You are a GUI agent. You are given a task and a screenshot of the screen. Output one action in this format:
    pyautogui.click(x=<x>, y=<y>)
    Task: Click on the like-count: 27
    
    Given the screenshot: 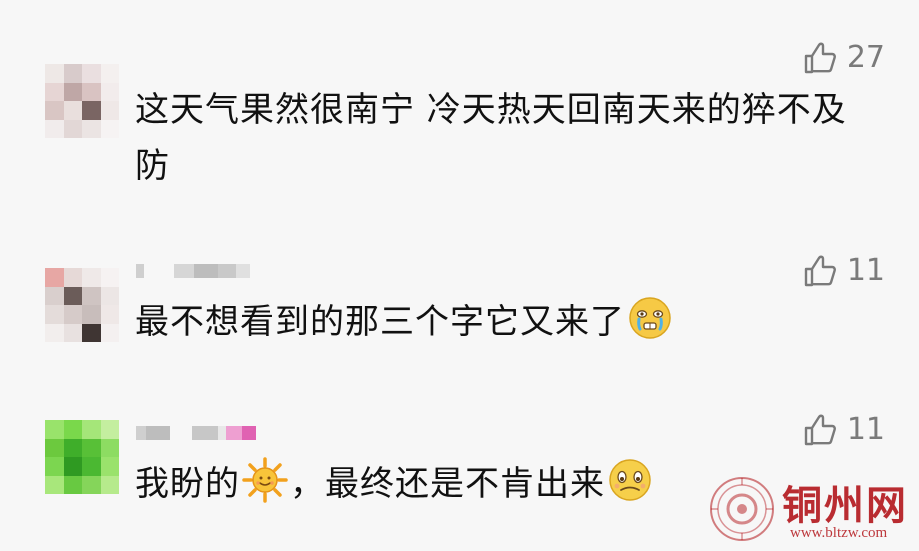 What is the action you would take?
    pyautogui.click(x=865, y=57)
    